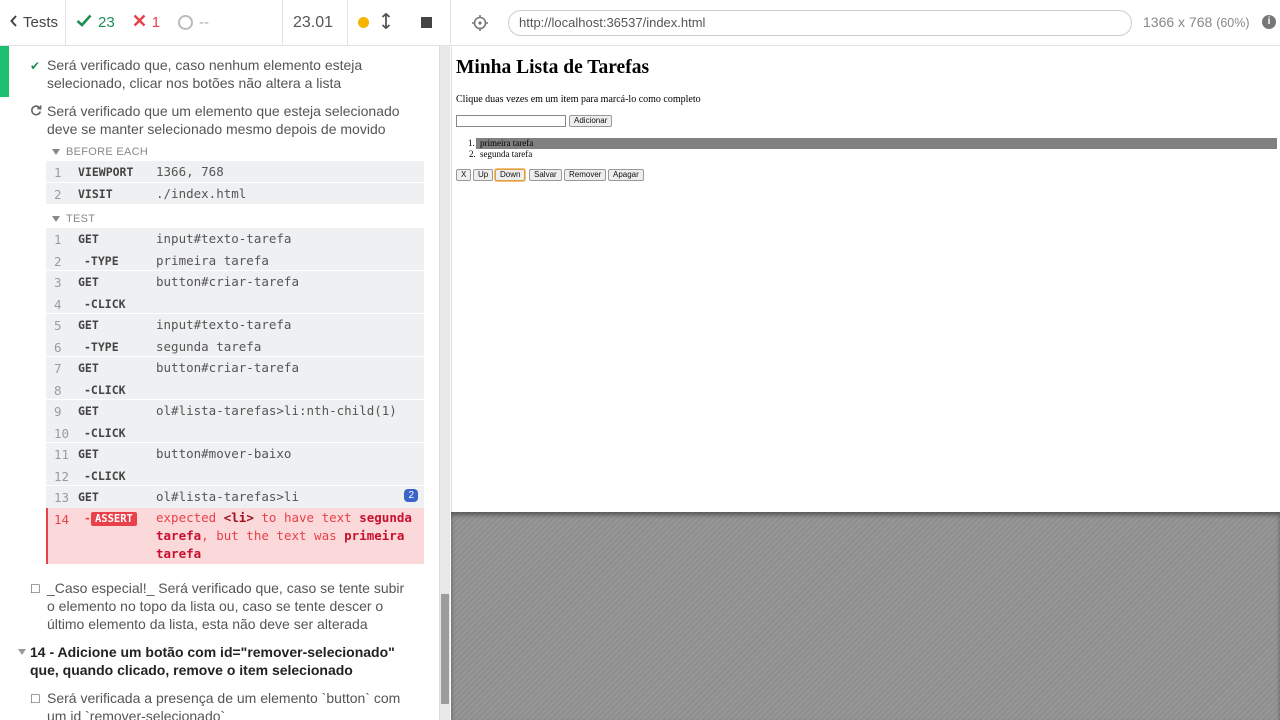  What do you see at coordinates (235, 497) in the screenshot?
I see `command-row: 13 GET ol#lista-tarefas>li 2` at bounding box center [235, 497].